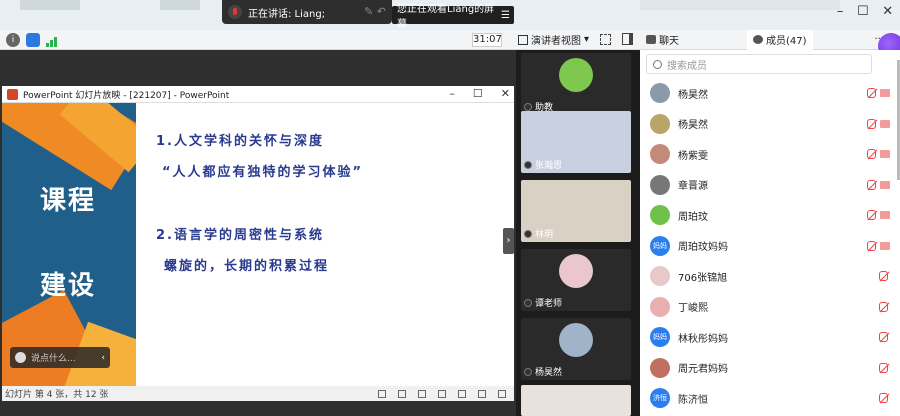 This screenshot has width=900, height=416. I want to click on normal-view-icon, so click(442, 393).